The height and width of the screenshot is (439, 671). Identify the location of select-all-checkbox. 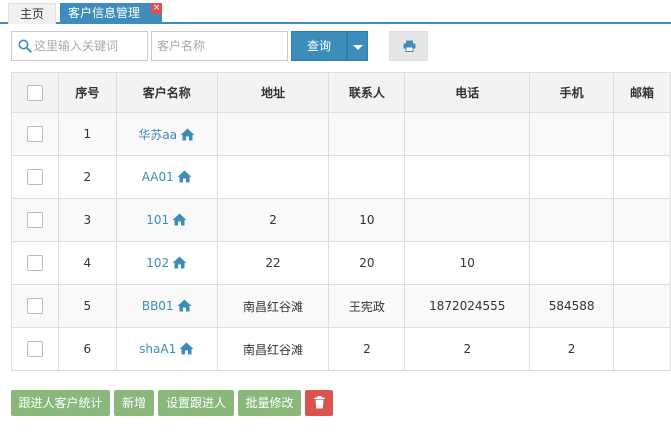
(34, 92).